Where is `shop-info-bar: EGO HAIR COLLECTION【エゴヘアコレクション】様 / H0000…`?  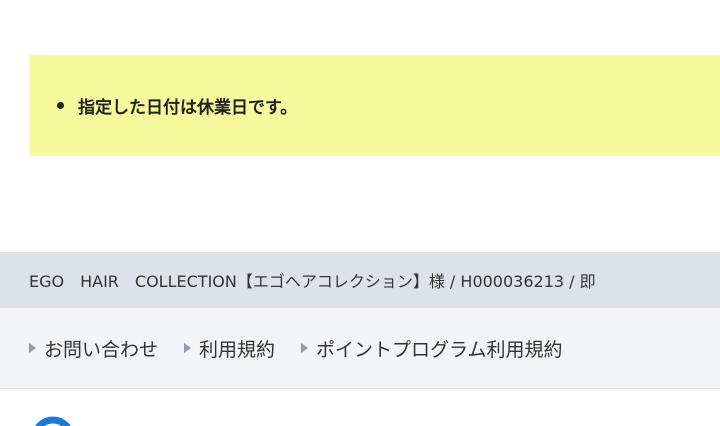
shop-info-bar: EGO HAIR COLLECTION【エゴヘアコレクション】様 / H0000… is located at coordinates (360, 280).